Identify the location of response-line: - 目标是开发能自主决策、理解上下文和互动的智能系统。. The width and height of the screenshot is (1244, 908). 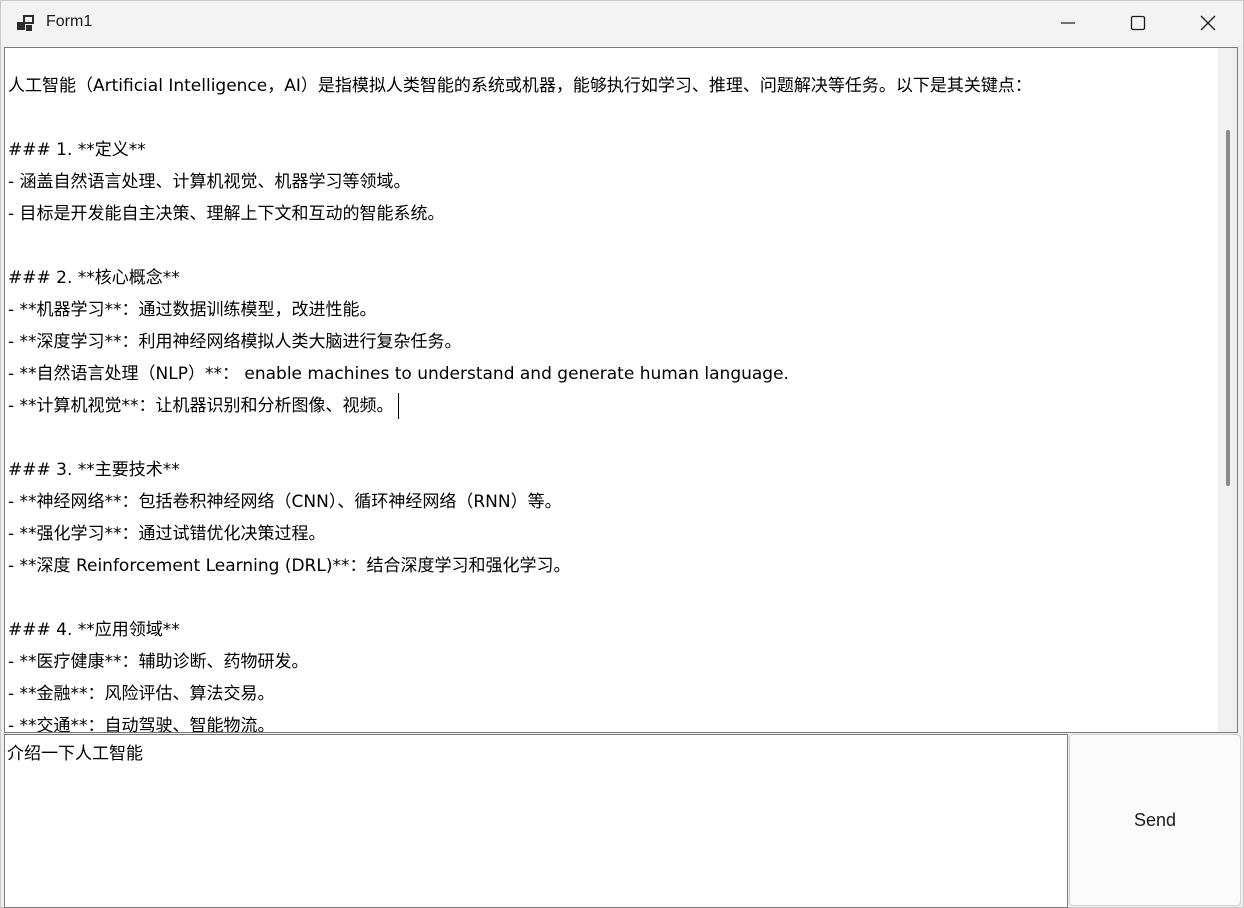
(226, 214).